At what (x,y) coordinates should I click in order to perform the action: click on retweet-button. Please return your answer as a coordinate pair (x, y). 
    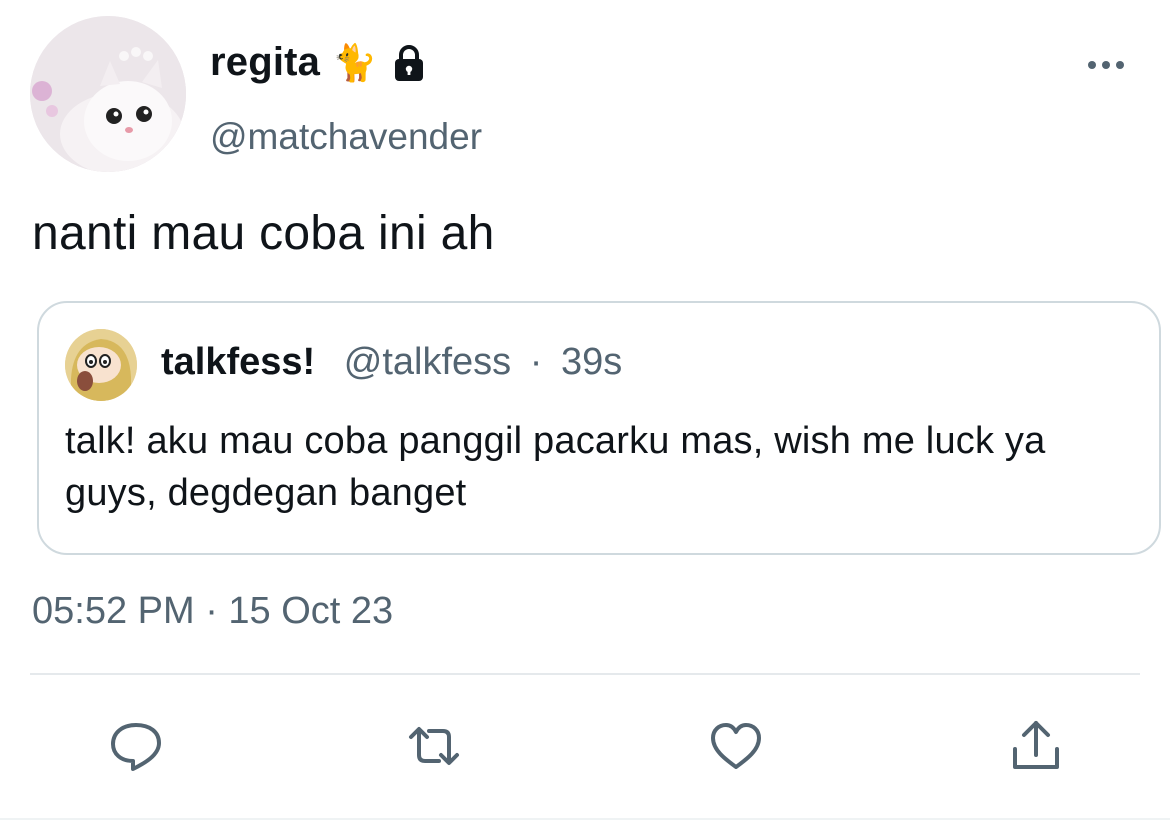
    Looking at the image, I should click on (434, 746).